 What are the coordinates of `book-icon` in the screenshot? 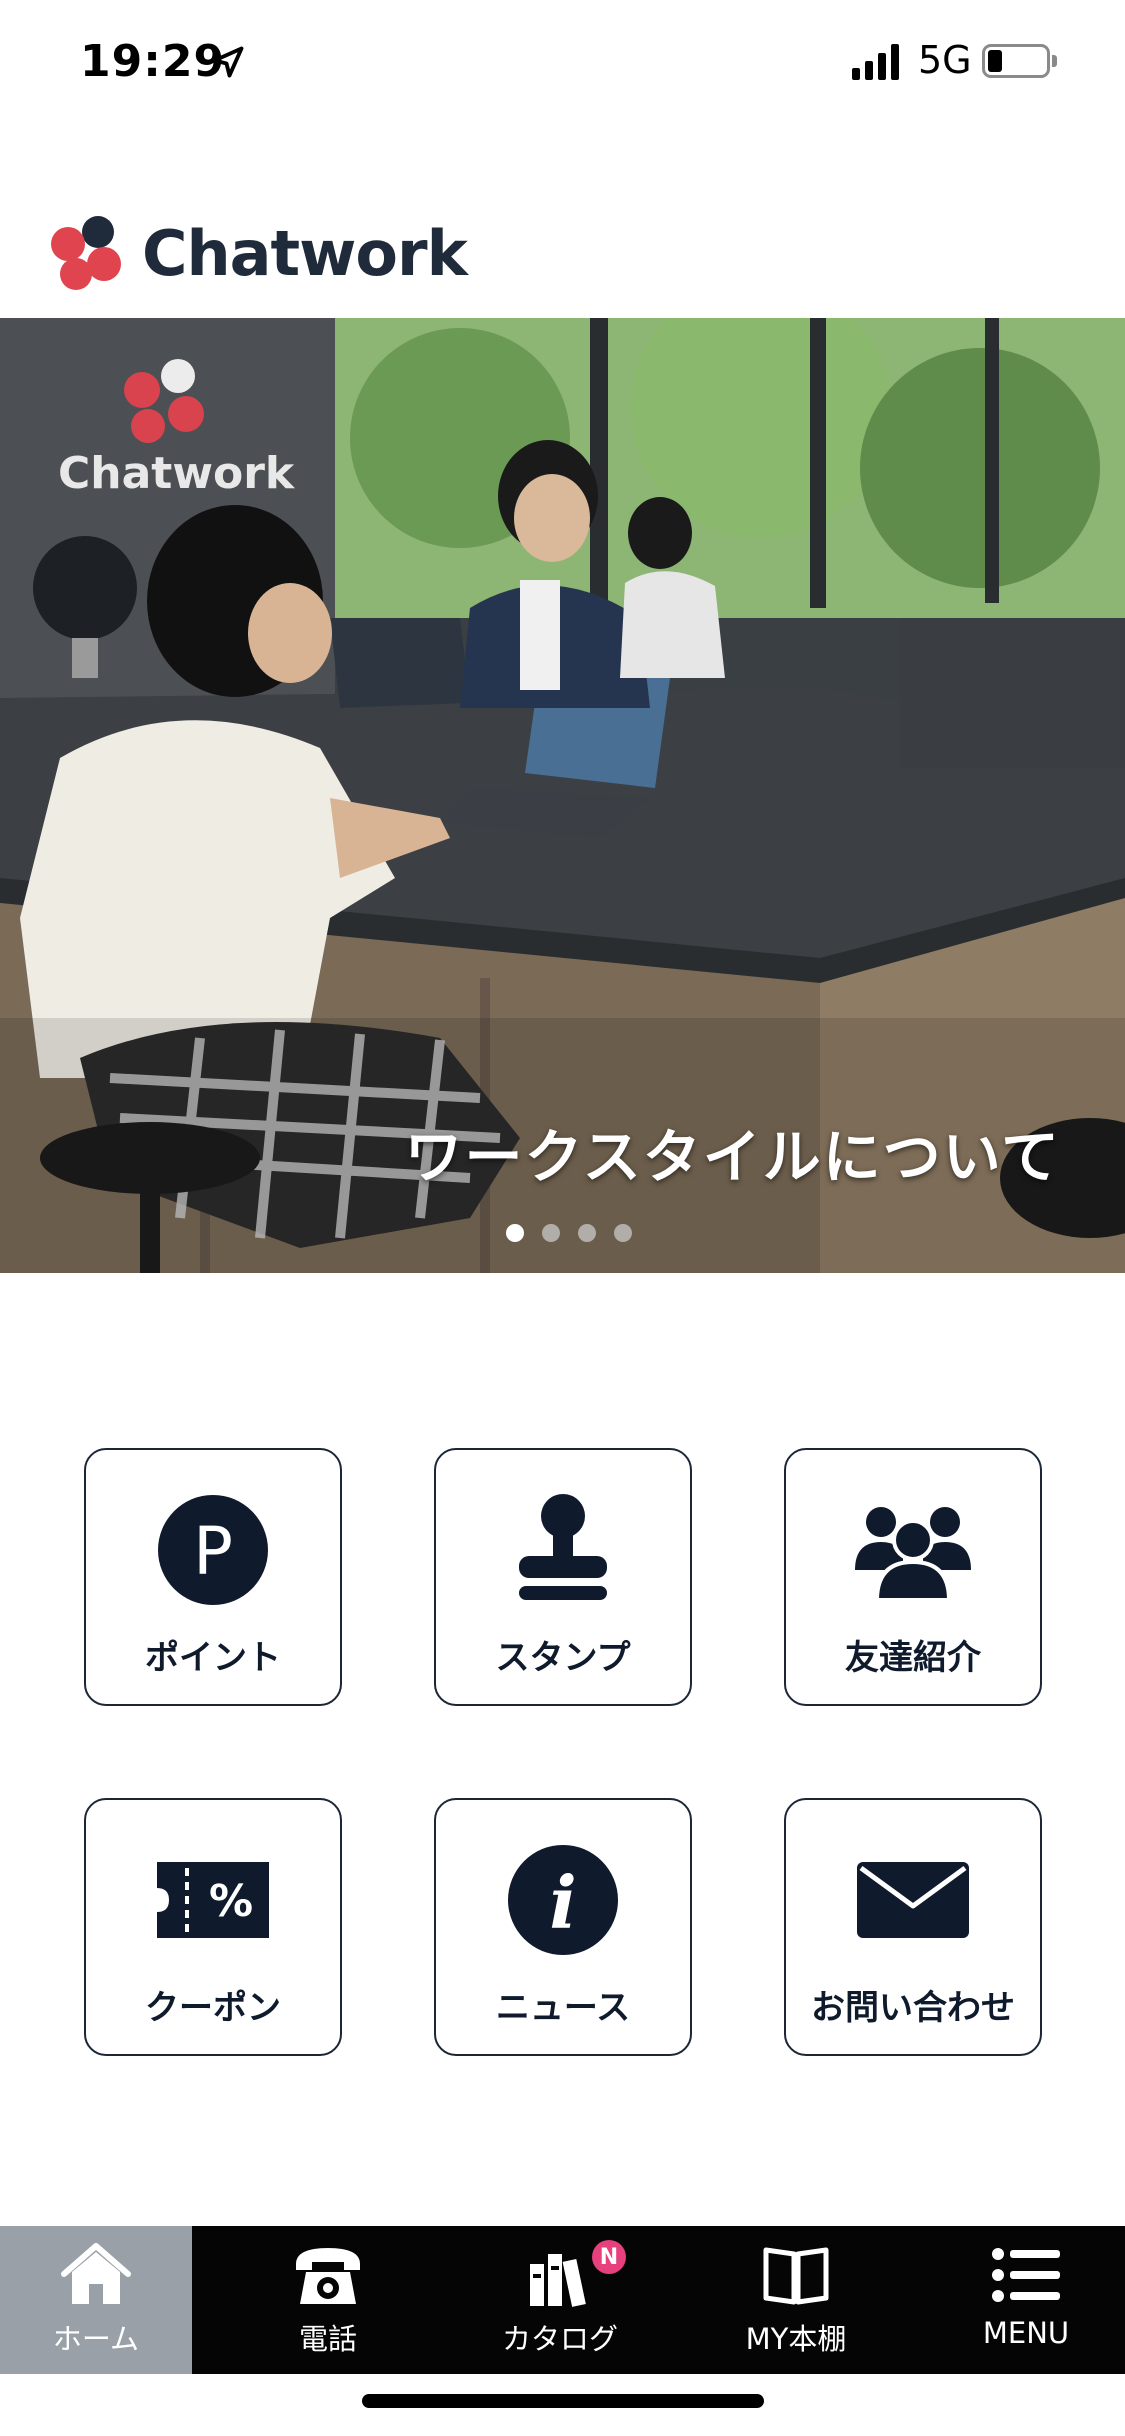 It's located at (796, 2276).